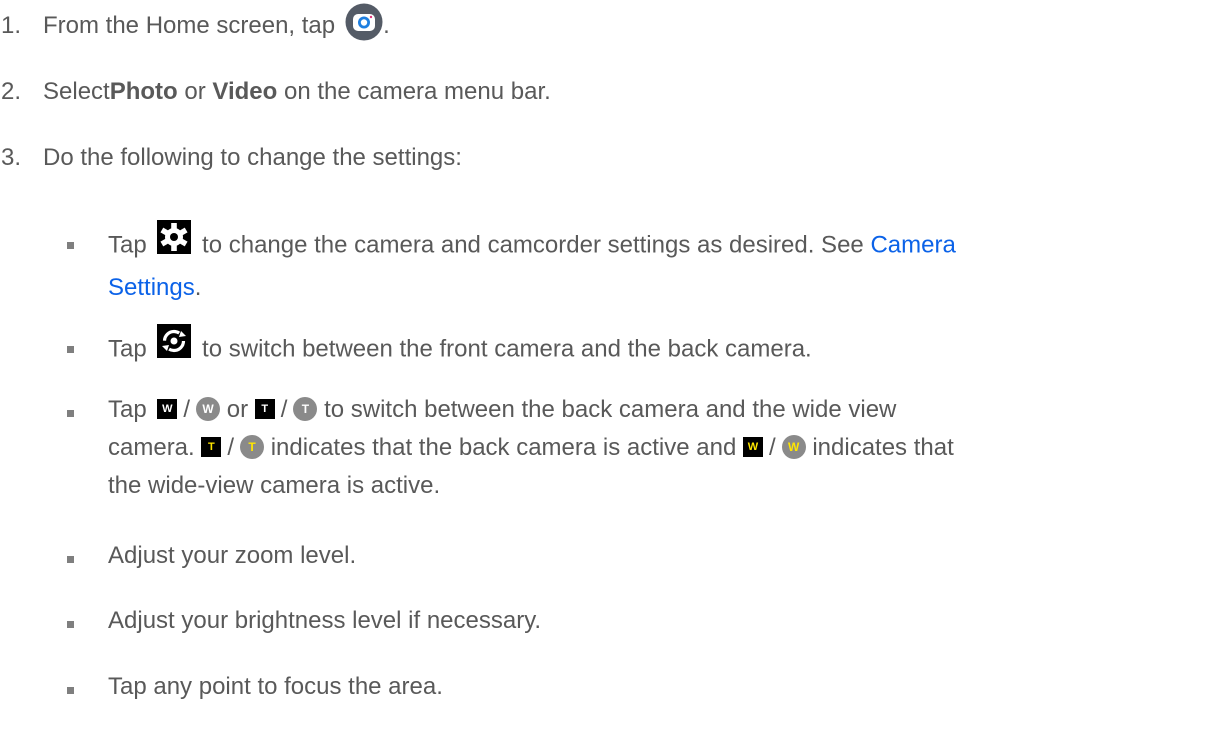  What do you see at coordinates (252, 157) in the screenshot?
I see `step-text: Do the following to change the settings:` at bounding box center [252, 157].